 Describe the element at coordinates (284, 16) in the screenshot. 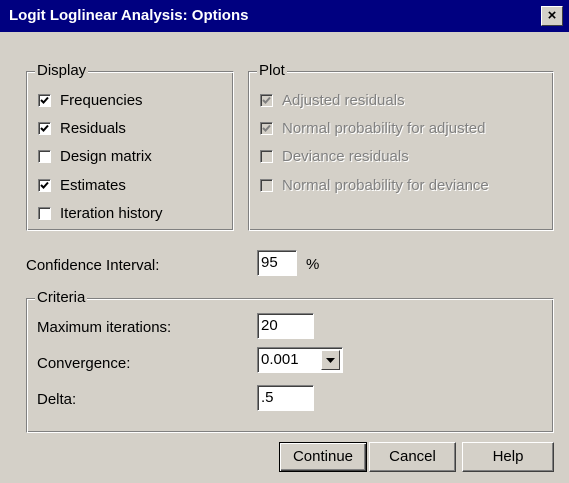

I see `title-bar: Logit Loglinear Analysis: Options ×` at that location.